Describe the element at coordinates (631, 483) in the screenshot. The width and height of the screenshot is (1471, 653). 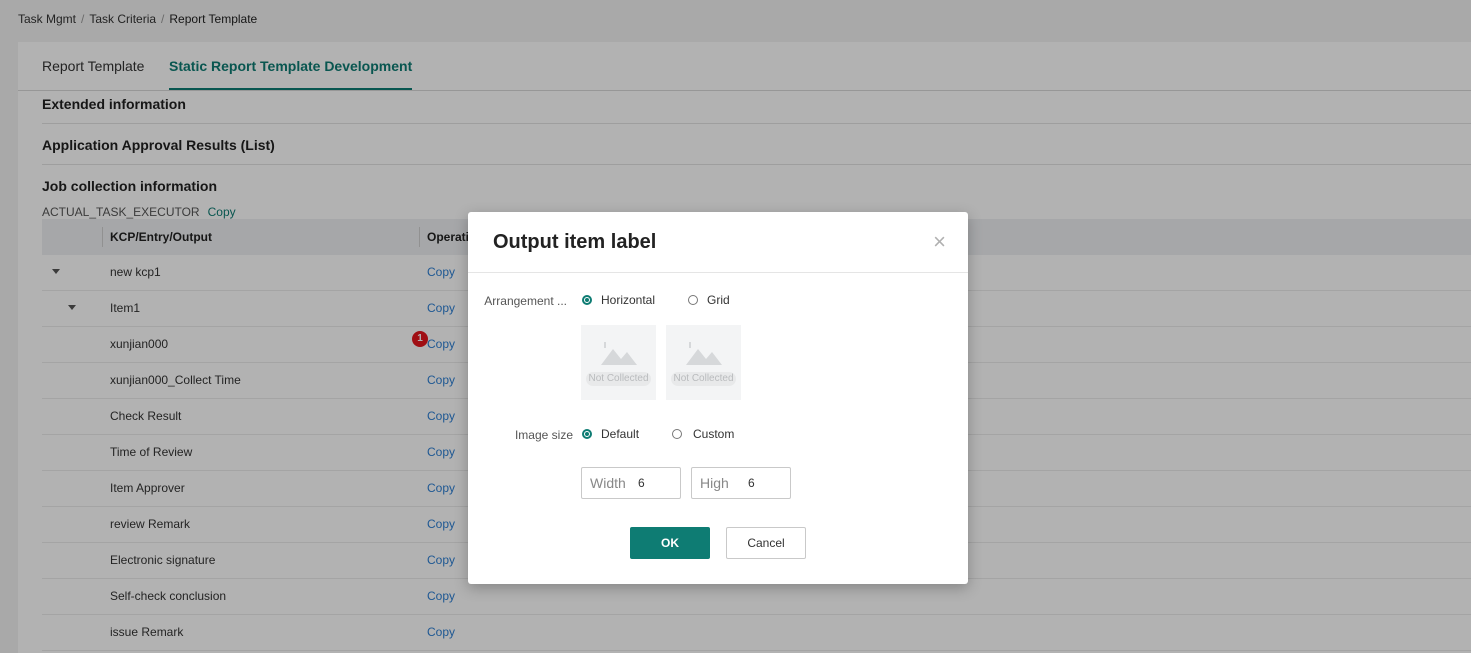
I see `width-field: Width` at that location.